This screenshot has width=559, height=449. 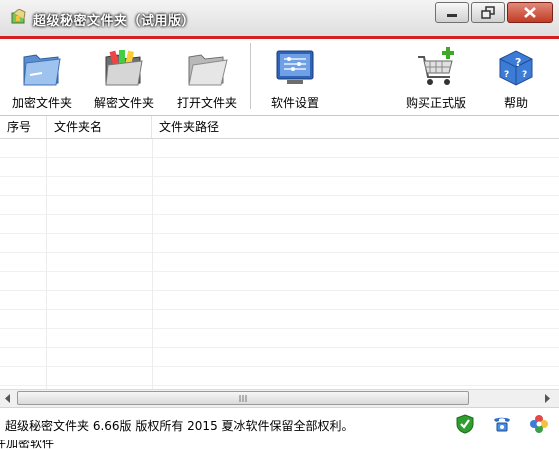 What do you see at coordinates (295, 67) in the screenshot?
I see `settings-icon` at bounding box center [295, 67].